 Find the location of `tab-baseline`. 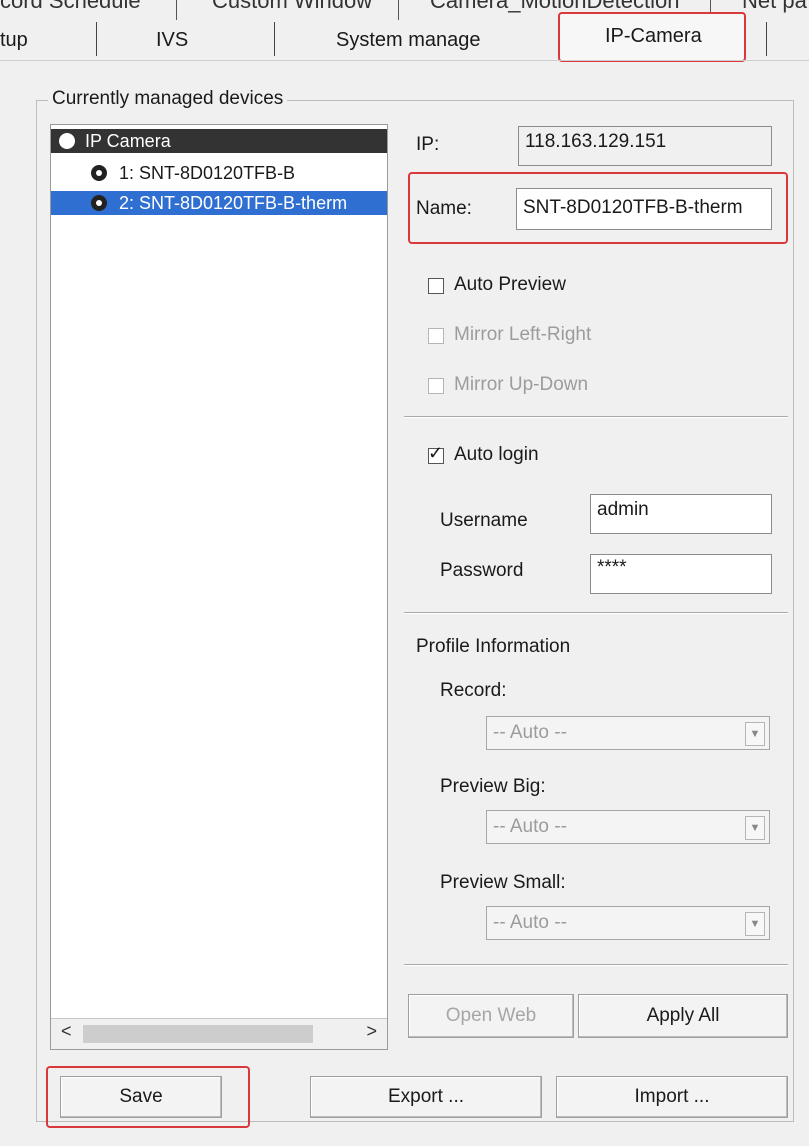

tab-baseline is located at coordinates (404, 60).